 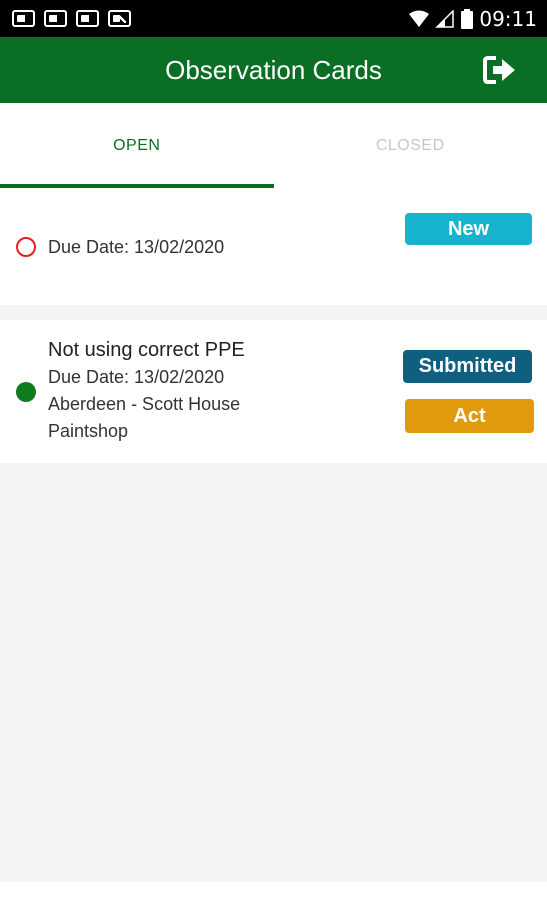 I want to click on department: Paintshop, so click(x=88, y=431).